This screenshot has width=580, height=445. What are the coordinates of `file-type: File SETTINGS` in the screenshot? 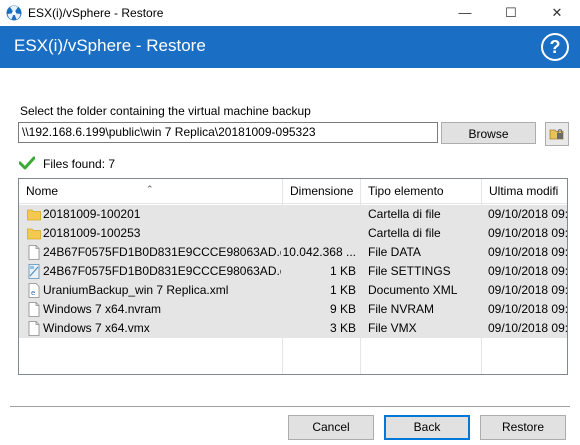 It's located at (409, 271).